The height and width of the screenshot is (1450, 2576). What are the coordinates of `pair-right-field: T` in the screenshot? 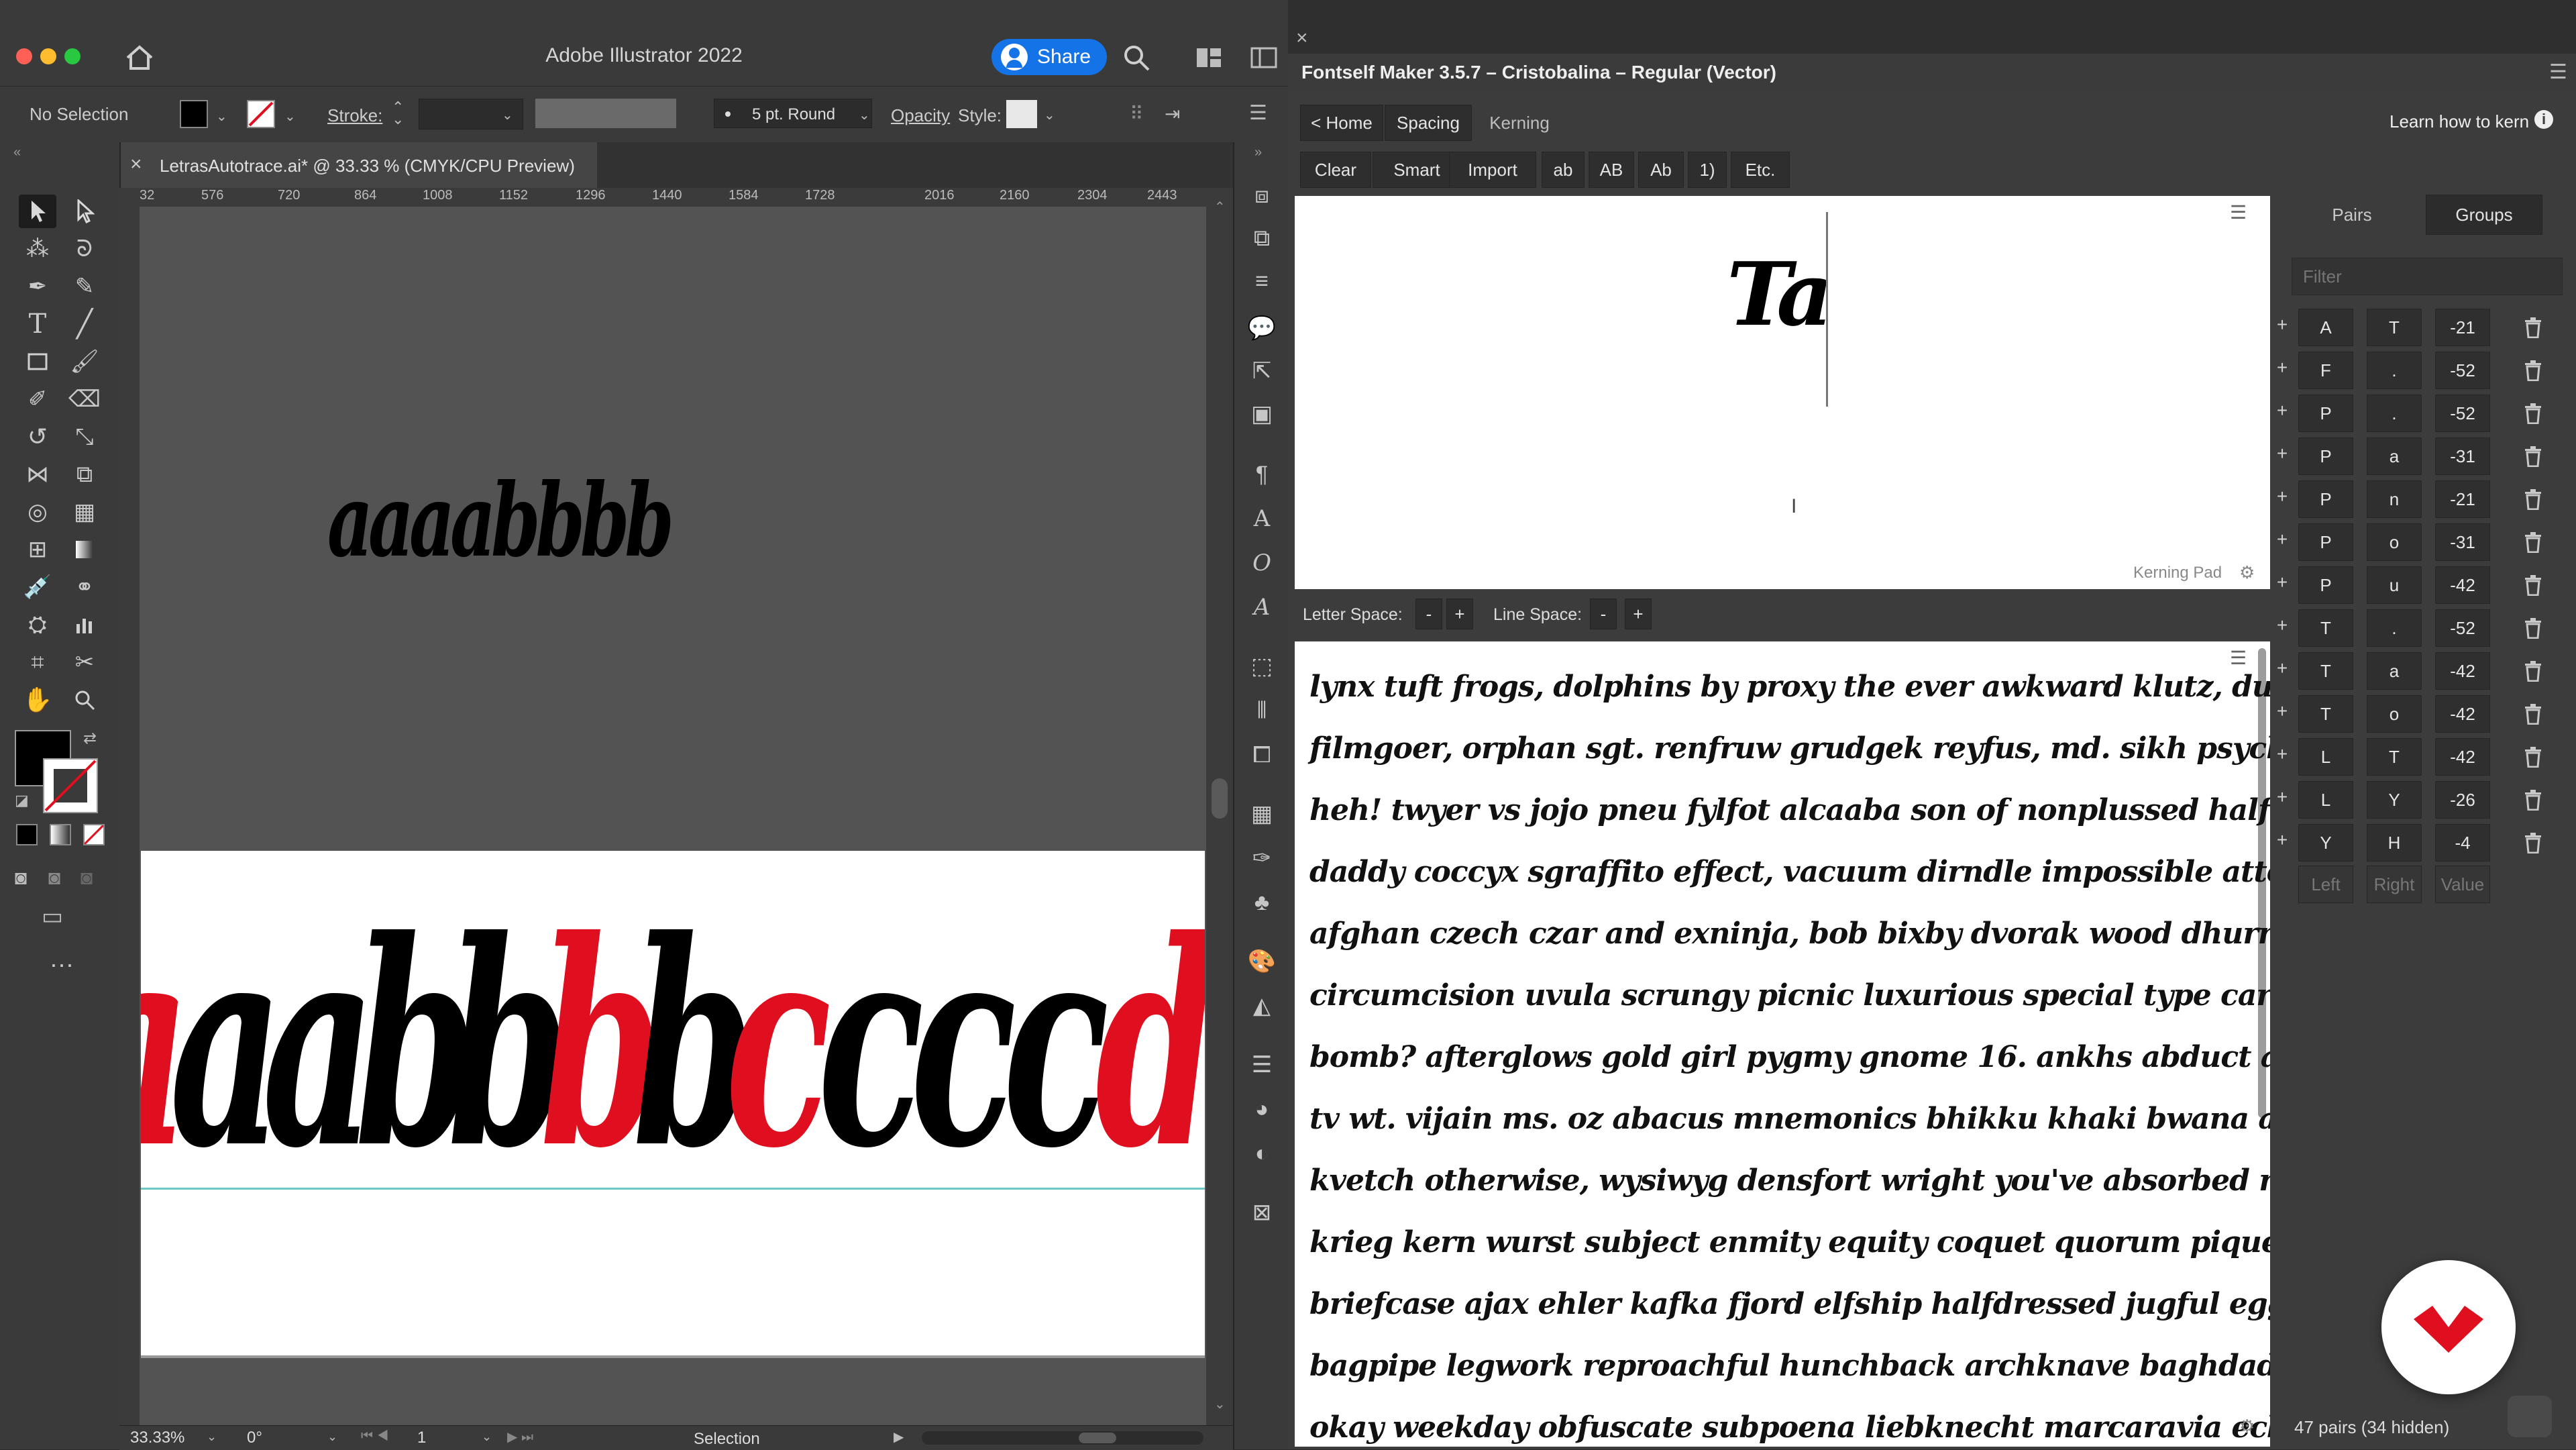 It's located at (2394, 327).